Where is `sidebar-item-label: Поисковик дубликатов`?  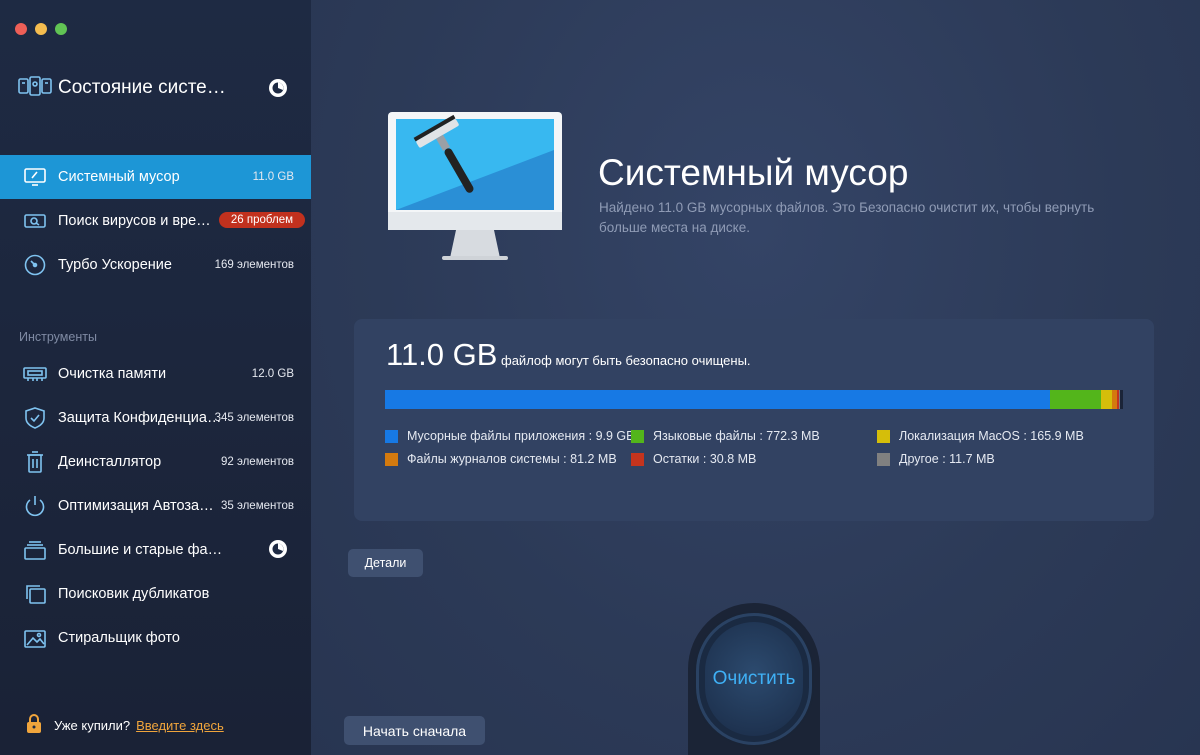 sidebar-item-label: Поисковик дубликатов is located at coordinates (134, 594).